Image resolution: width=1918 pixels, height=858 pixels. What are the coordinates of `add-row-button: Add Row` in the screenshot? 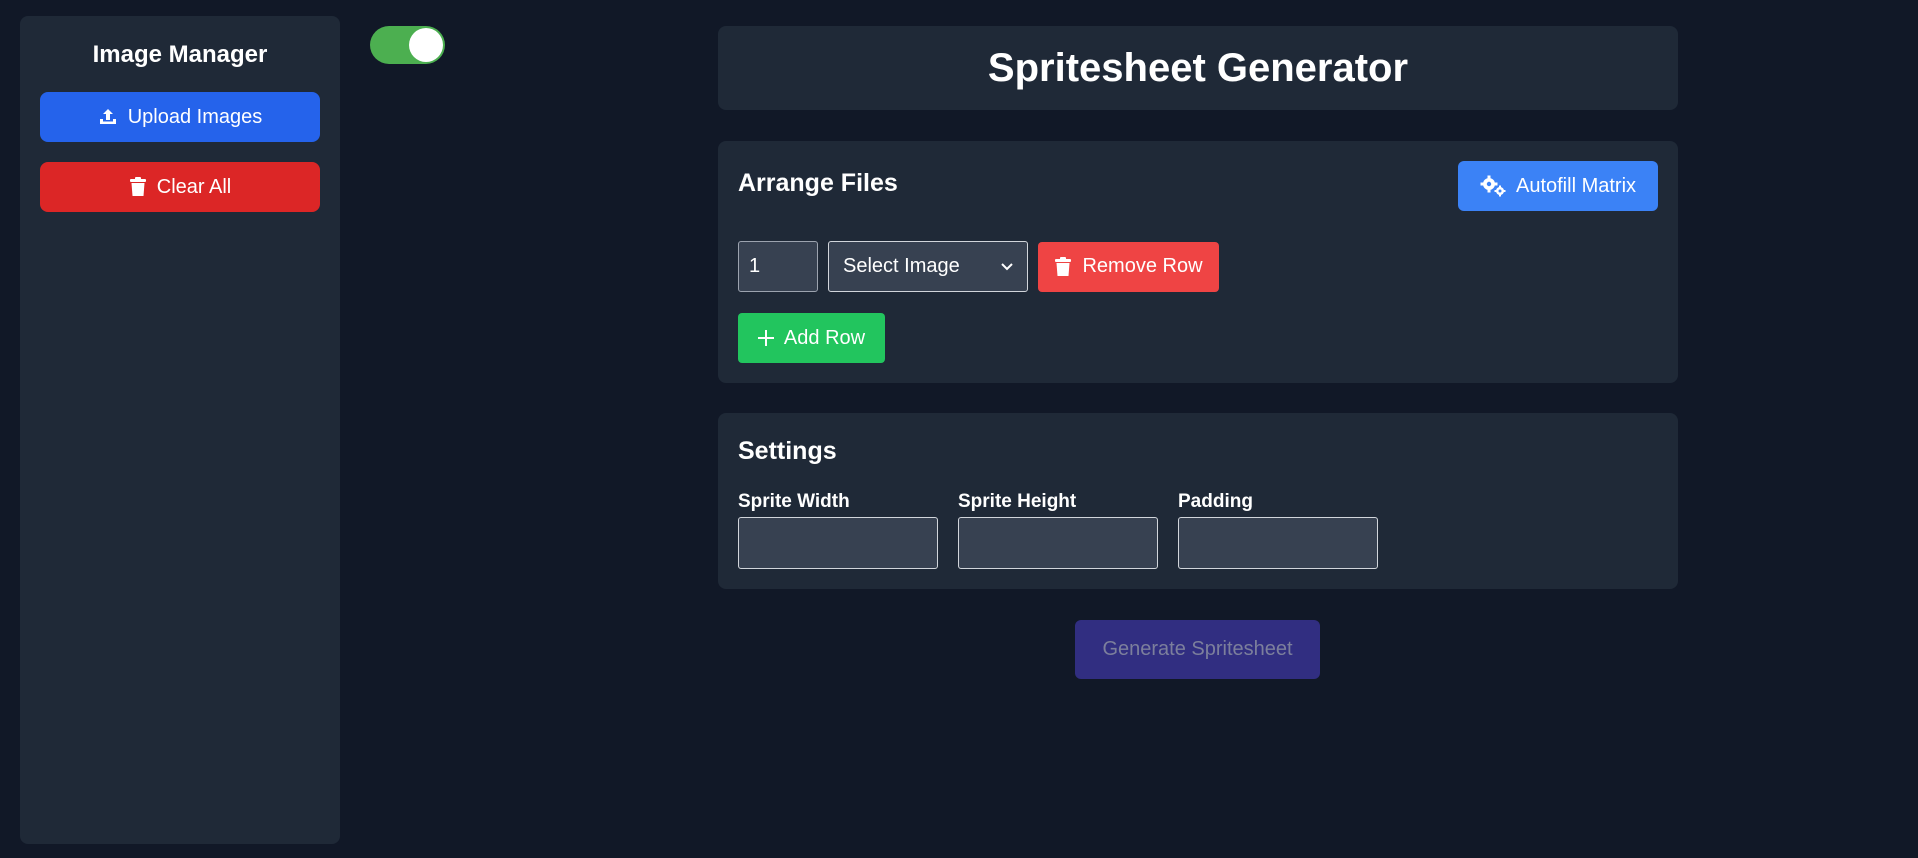 It's located at (811, 338).